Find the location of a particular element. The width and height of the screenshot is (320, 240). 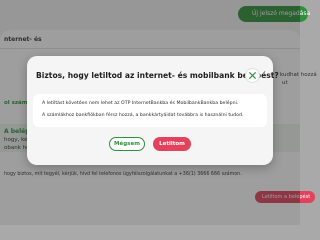

close-button is located at coordinates (252, 75).